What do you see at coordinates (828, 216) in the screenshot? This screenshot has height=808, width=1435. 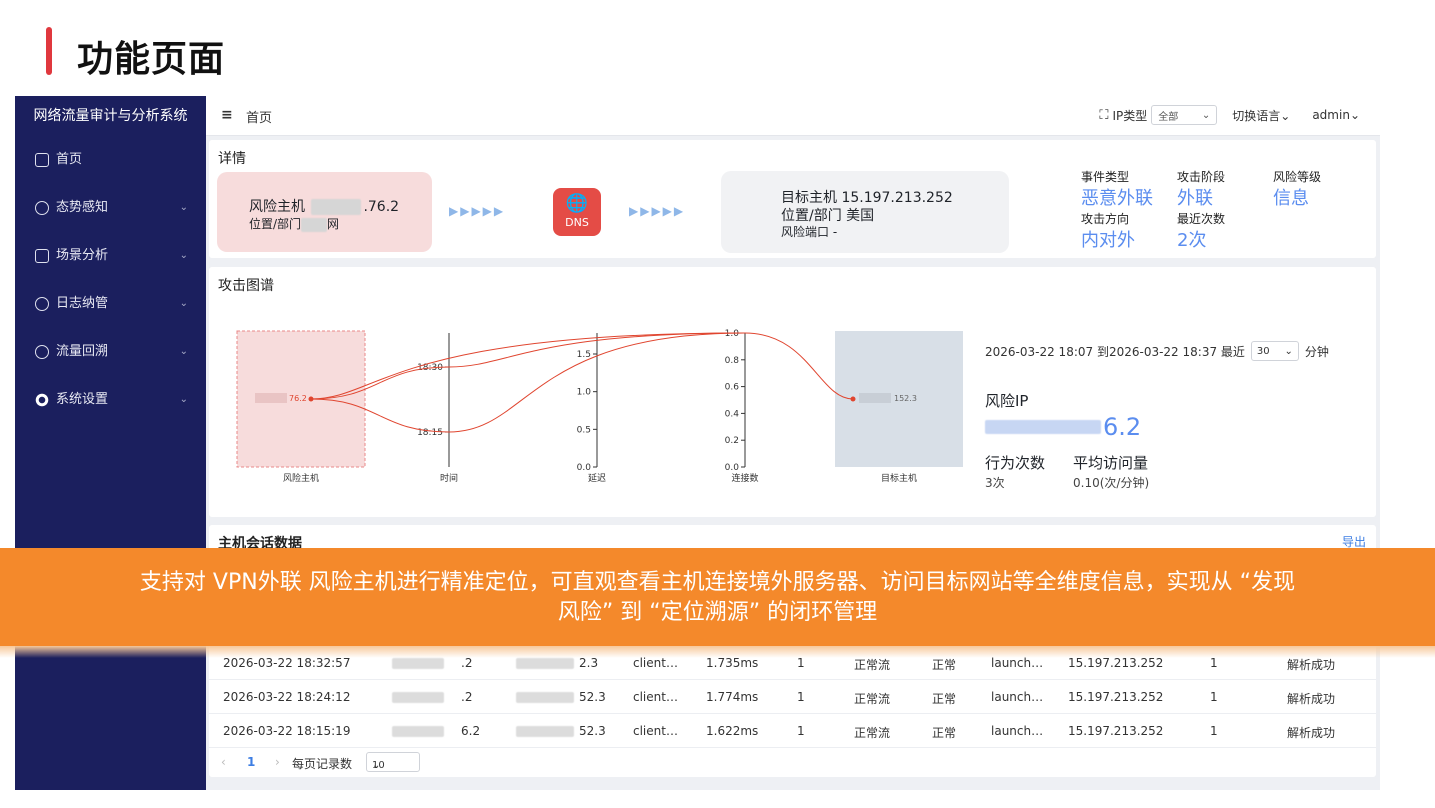 I see `target-location: 位置/部门 美国` at bounding box center [828, 216].